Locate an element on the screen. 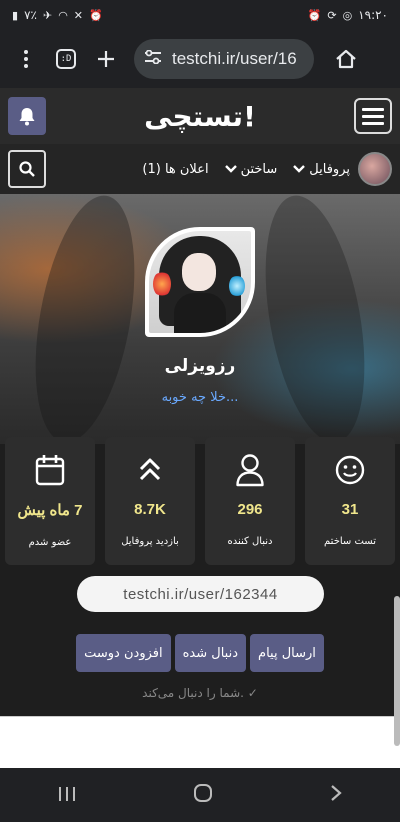 The image size is (400, 822). nav-profile-dropdown: پروفایل is located at coordinates (321, 169).